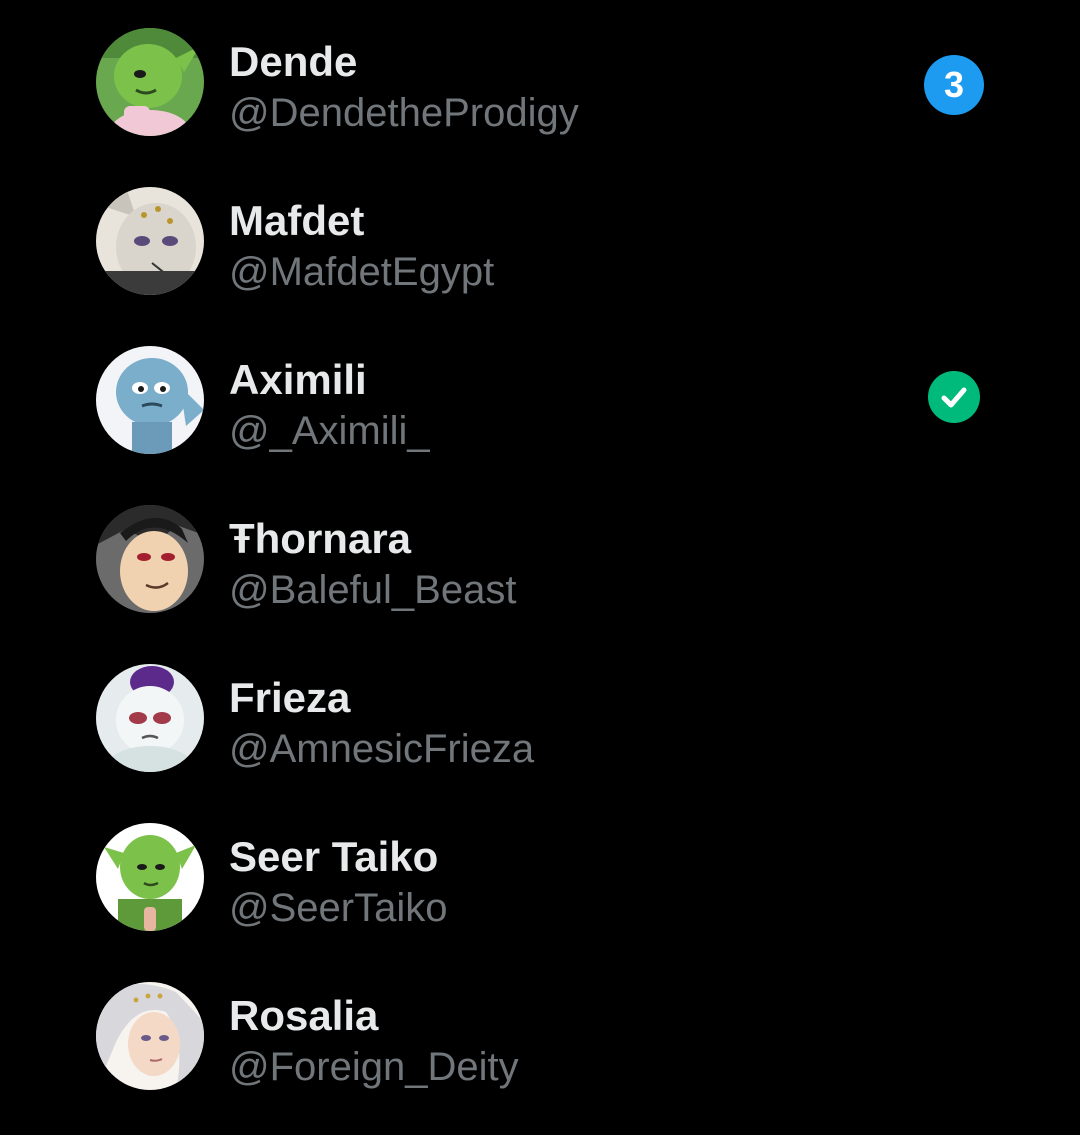 The width and height of the screenshot is (1080, 1135). Describe the element at coordinates (404, 113) in the screenshot. I see `account-handle: @DendetheProdigy` at that location.